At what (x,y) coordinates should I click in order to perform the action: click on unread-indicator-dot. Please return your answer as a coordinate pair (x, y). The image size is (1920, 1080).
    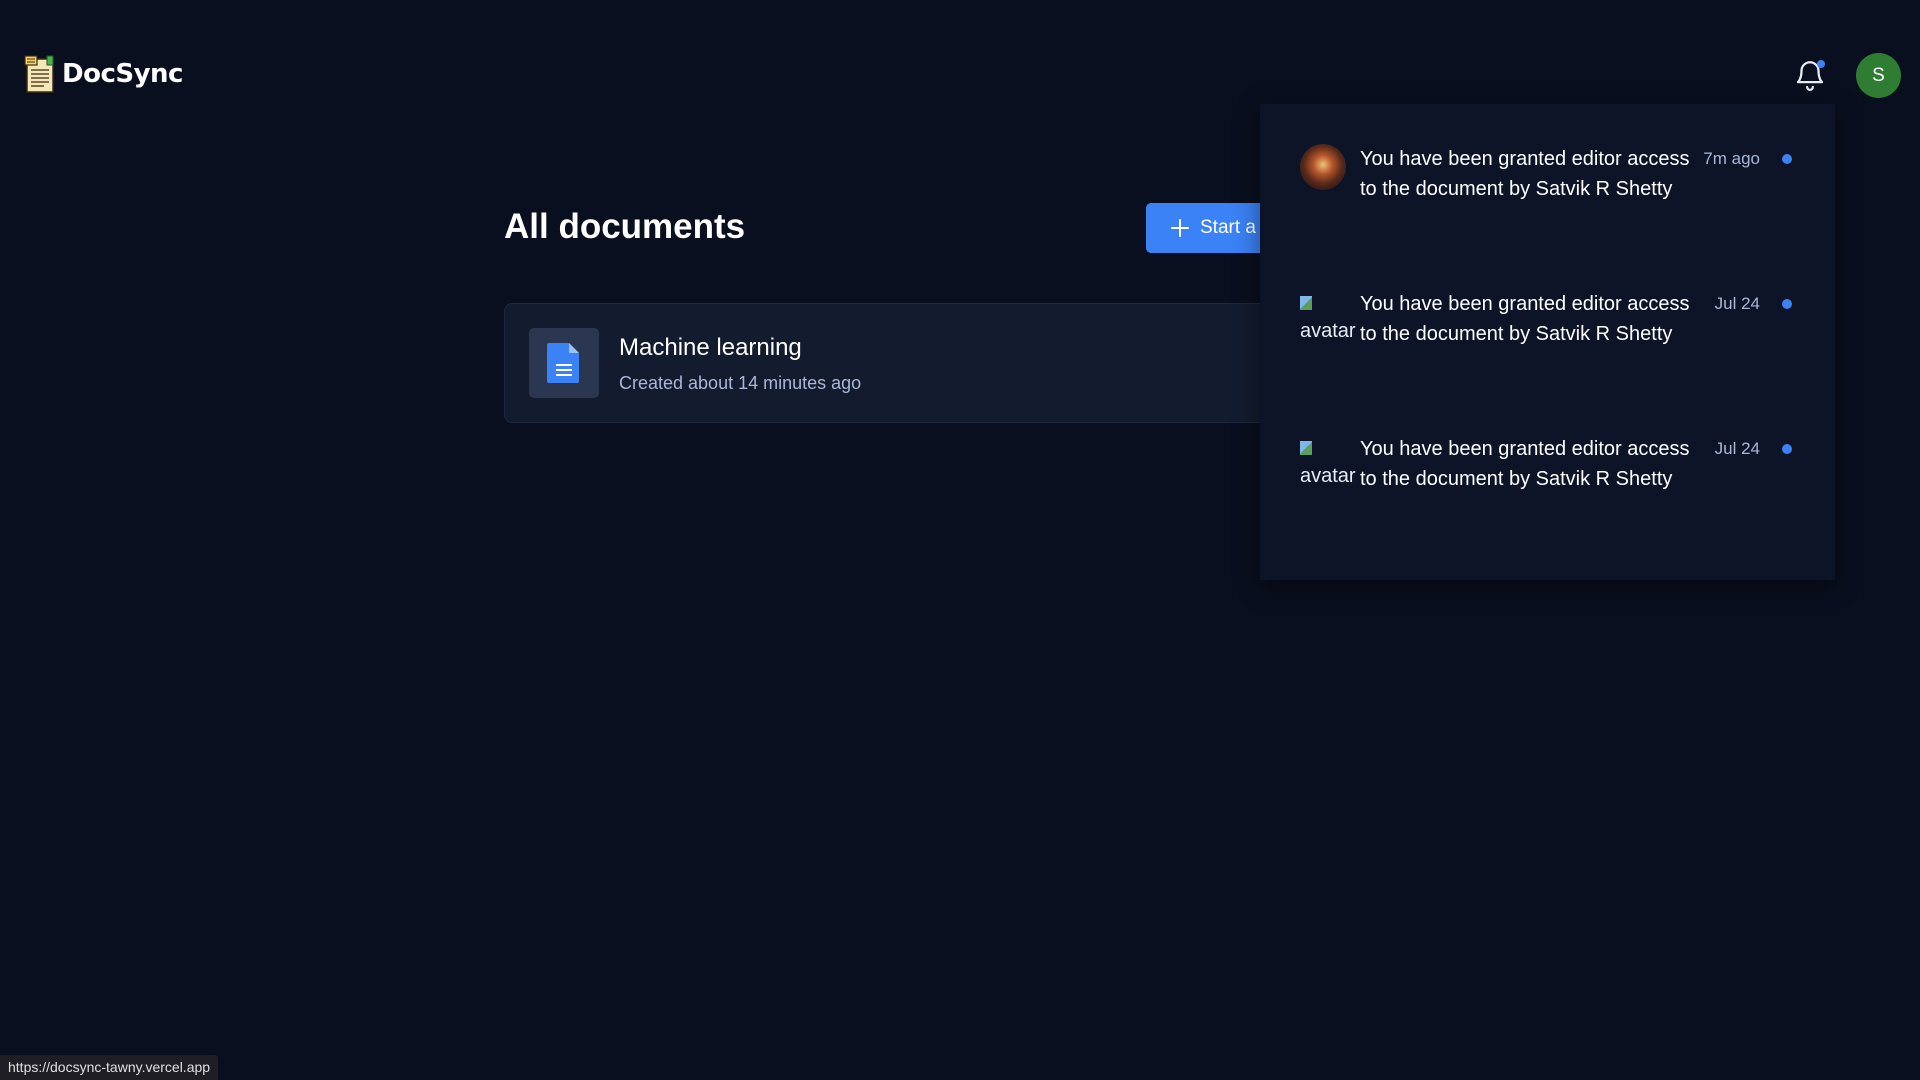
    Looking at the image, I should click on (1821, 64).